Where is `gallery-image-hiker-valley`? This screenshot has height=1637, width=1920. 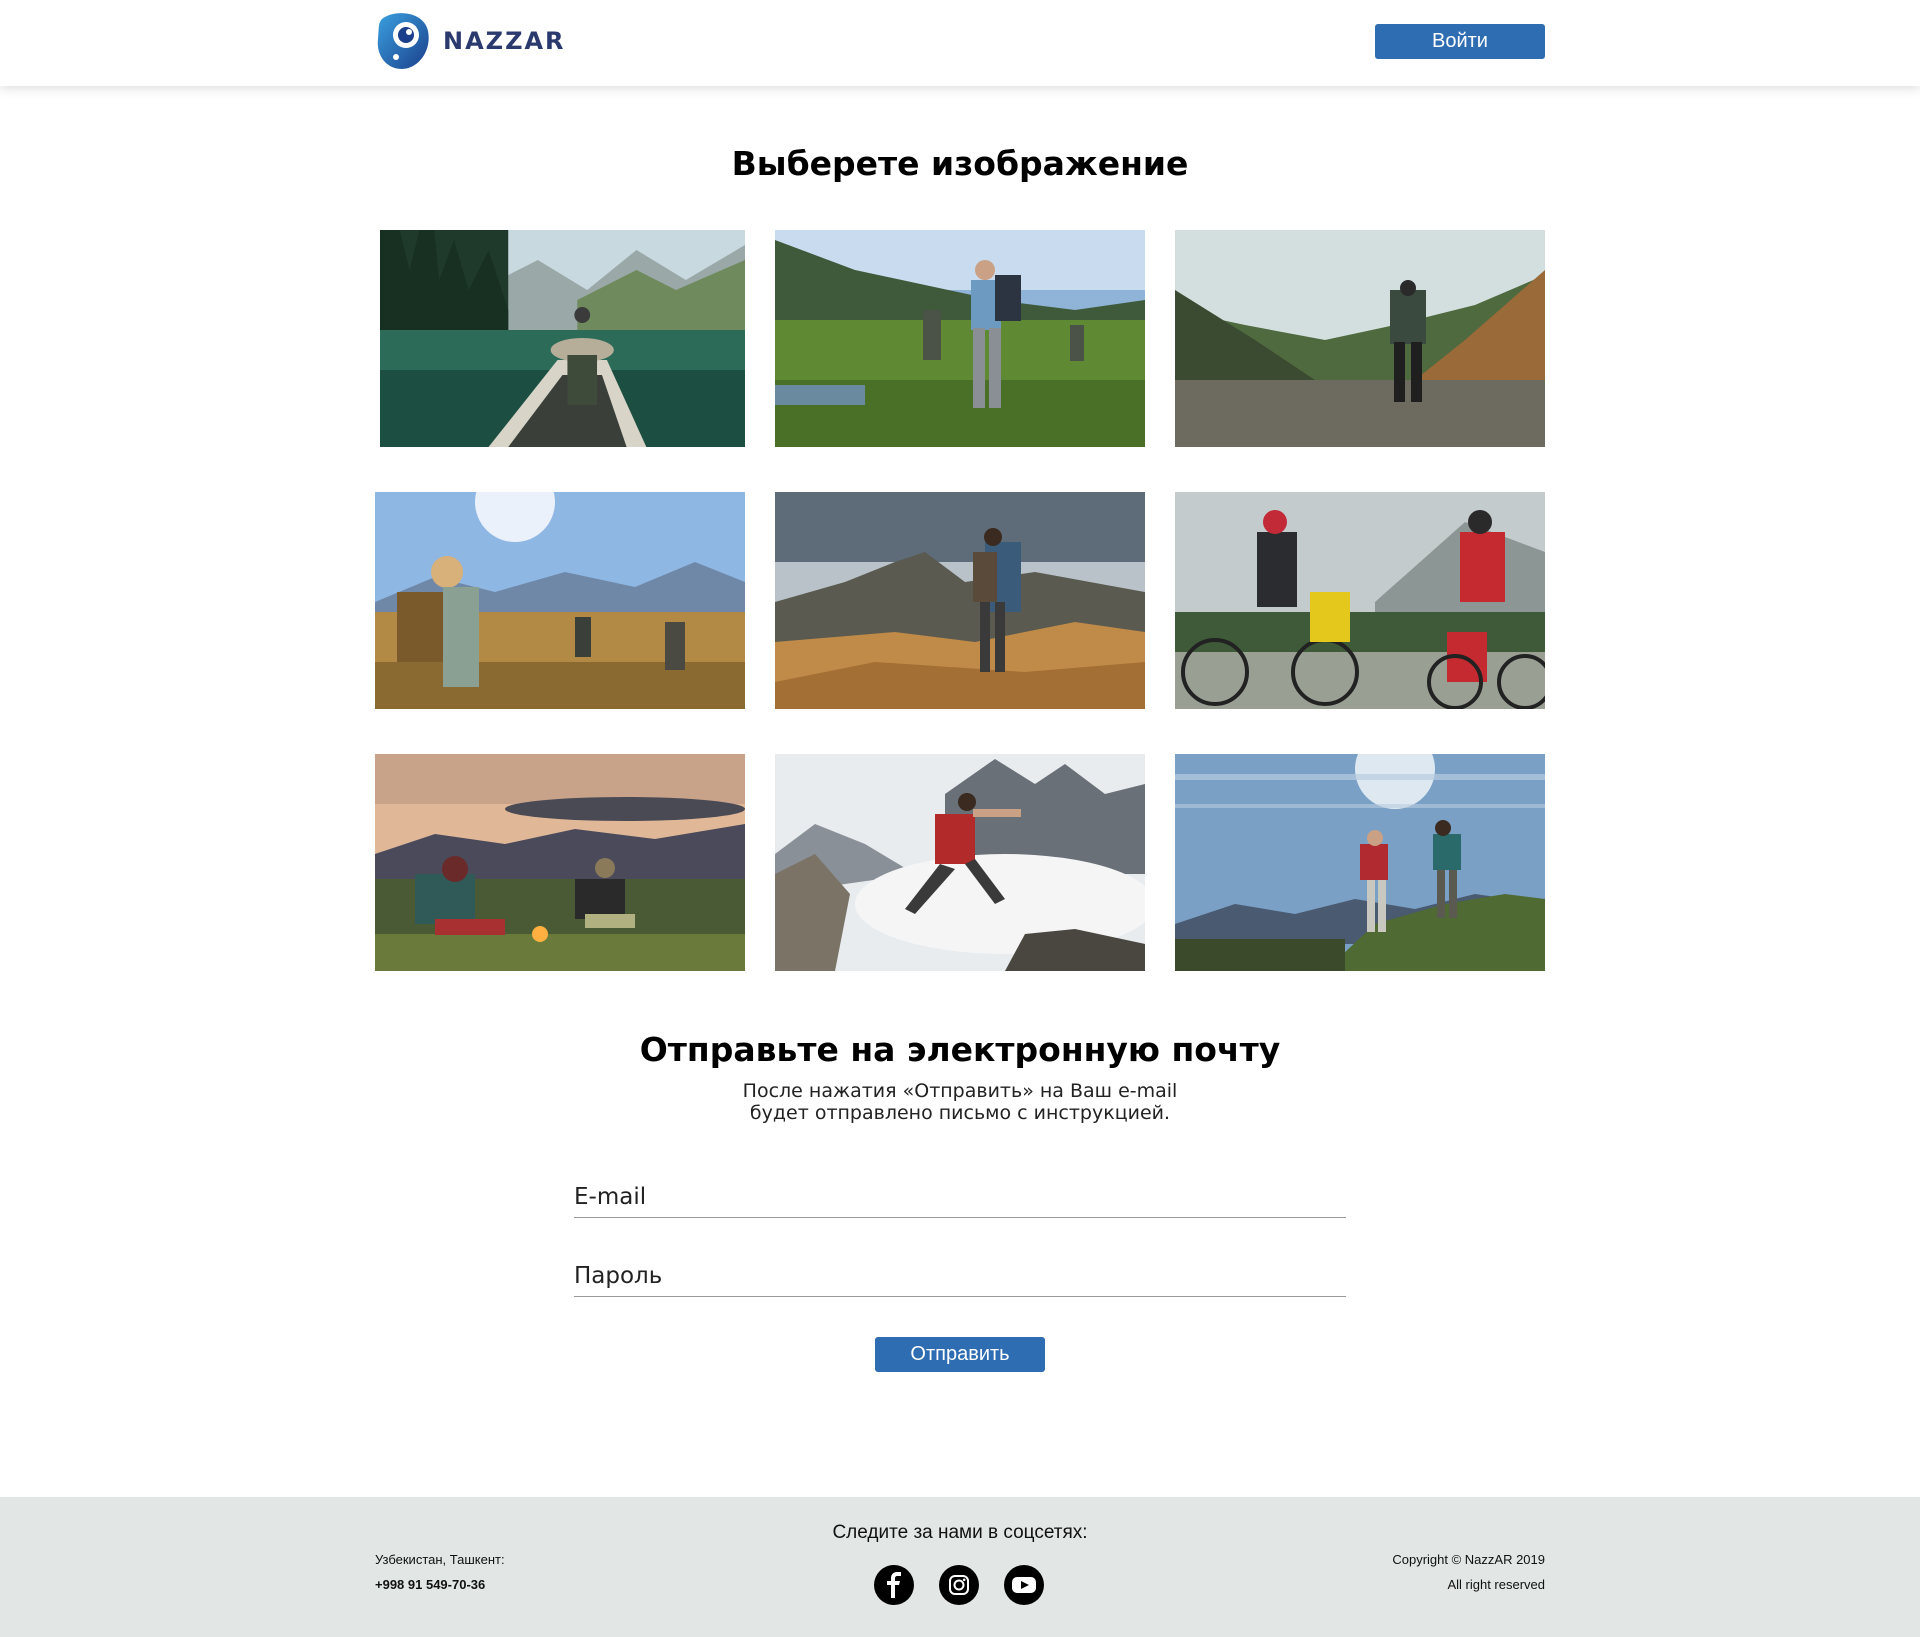
gallery-image-hiker-valley is located at coordinates (1360, 338).